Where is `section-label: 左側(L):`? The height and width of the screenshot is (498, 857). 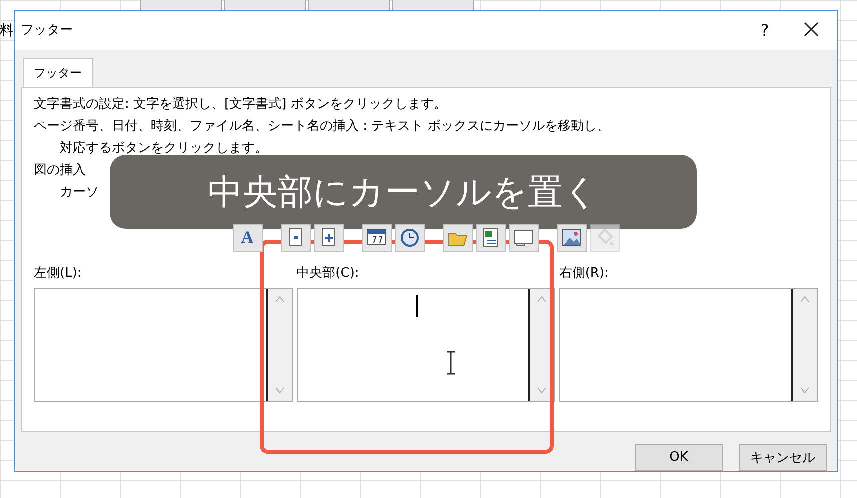
section-label: 左側(L): is located at coordinates (58, 273).